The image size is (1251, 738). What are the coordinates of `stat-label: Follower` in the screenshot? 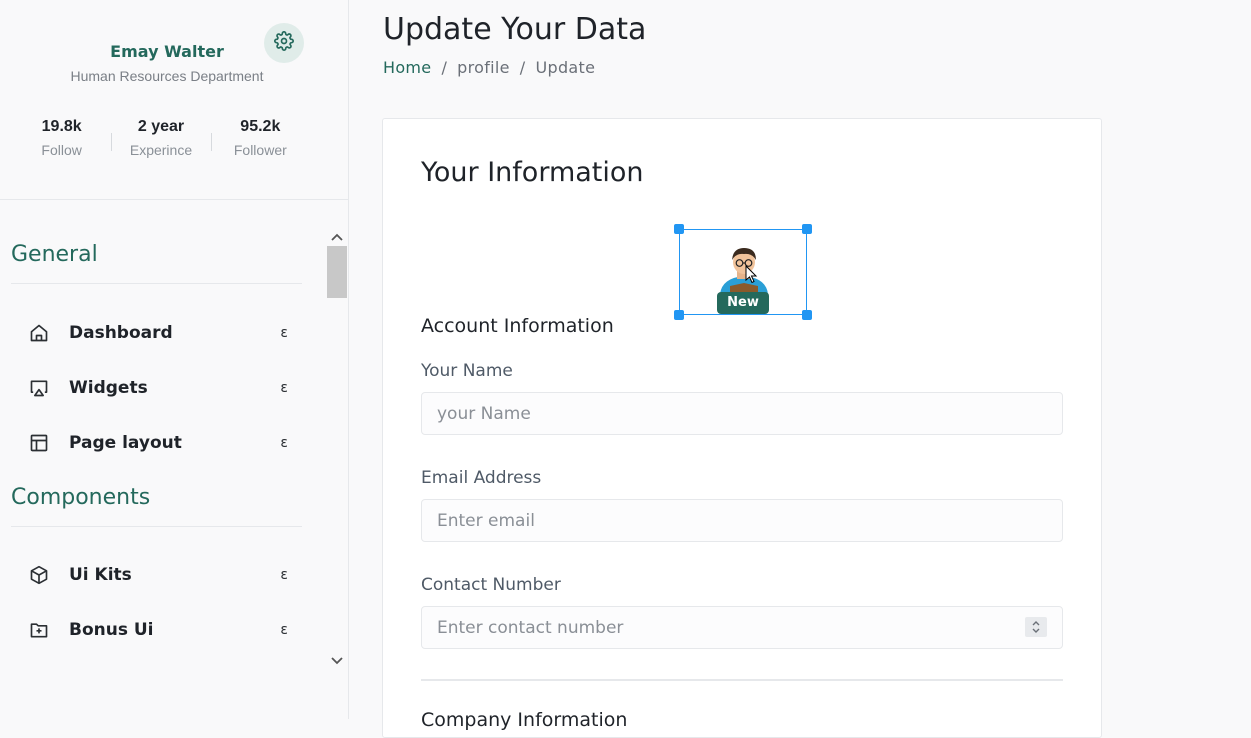 It's located at (260, 150).